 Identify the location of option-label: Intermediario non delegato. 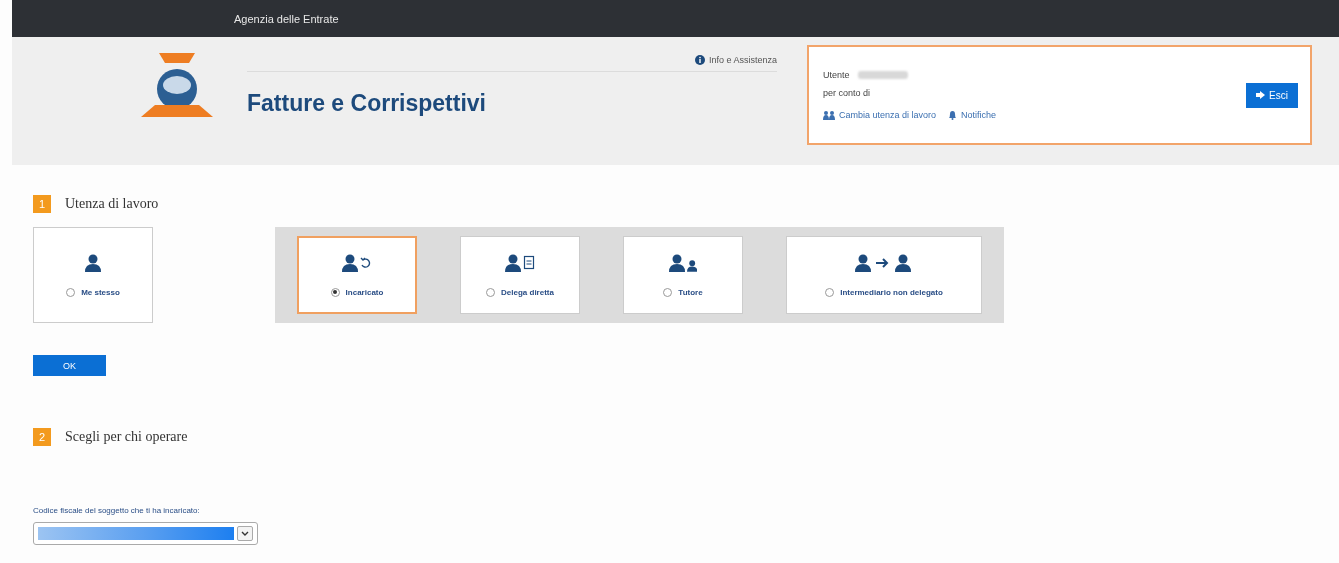
(891, 292).